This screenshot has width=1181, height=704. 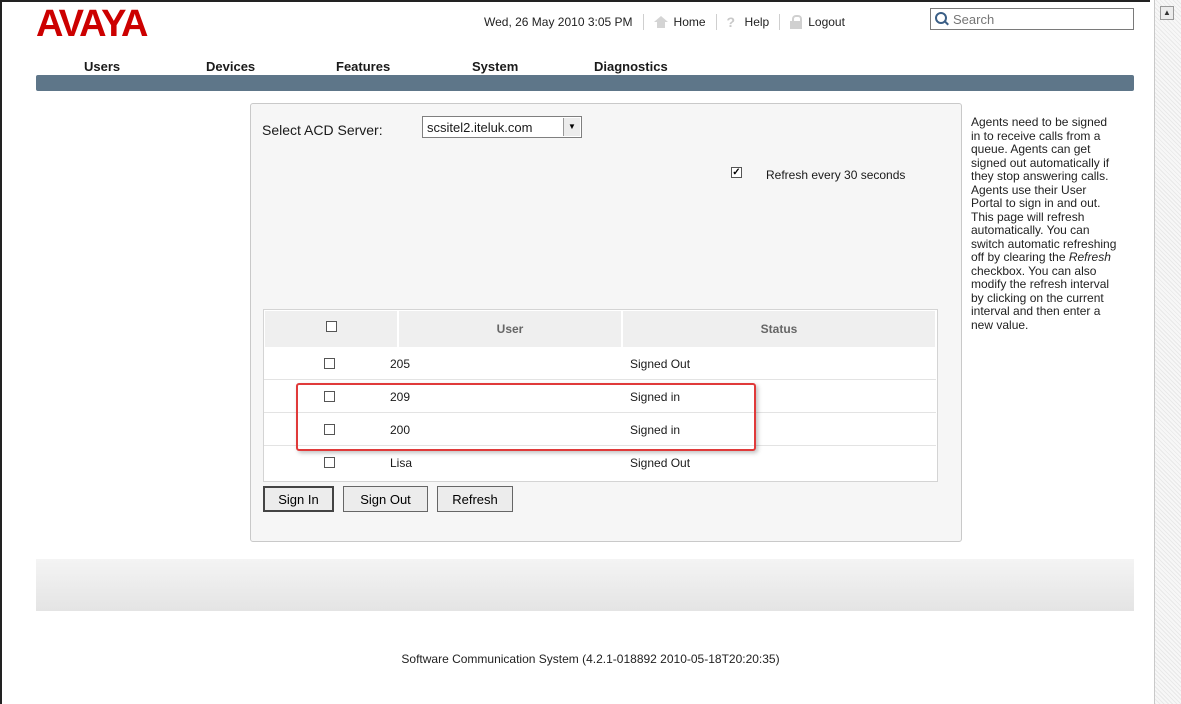 What do you see at coordinates (835, 175) in the screenshot?
I see `refresh-interval-label: Refresh every 30 seconds` at bounding box center [835, 175].